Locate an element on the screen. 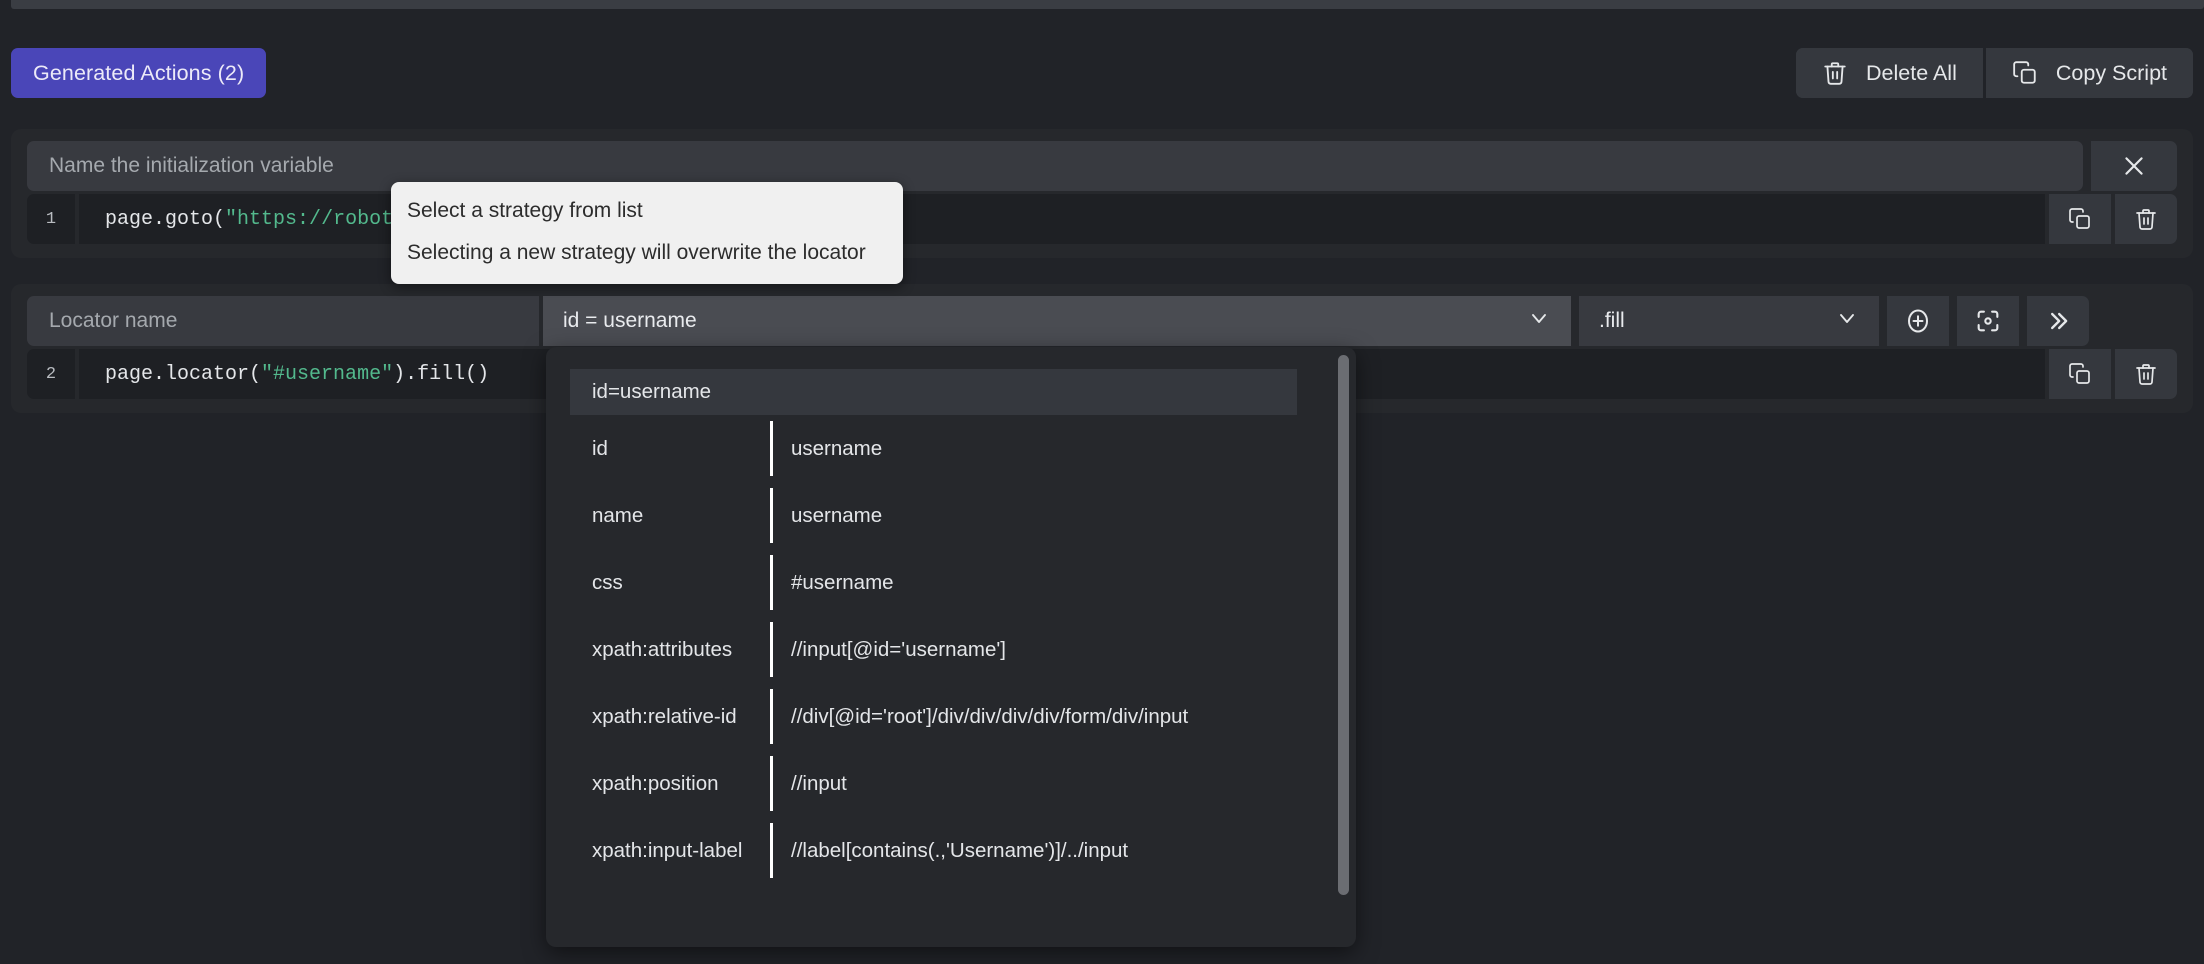 The width and height of the screenshot is (2204, 964). close-init-row-button is located at coordinates (2134, 166).